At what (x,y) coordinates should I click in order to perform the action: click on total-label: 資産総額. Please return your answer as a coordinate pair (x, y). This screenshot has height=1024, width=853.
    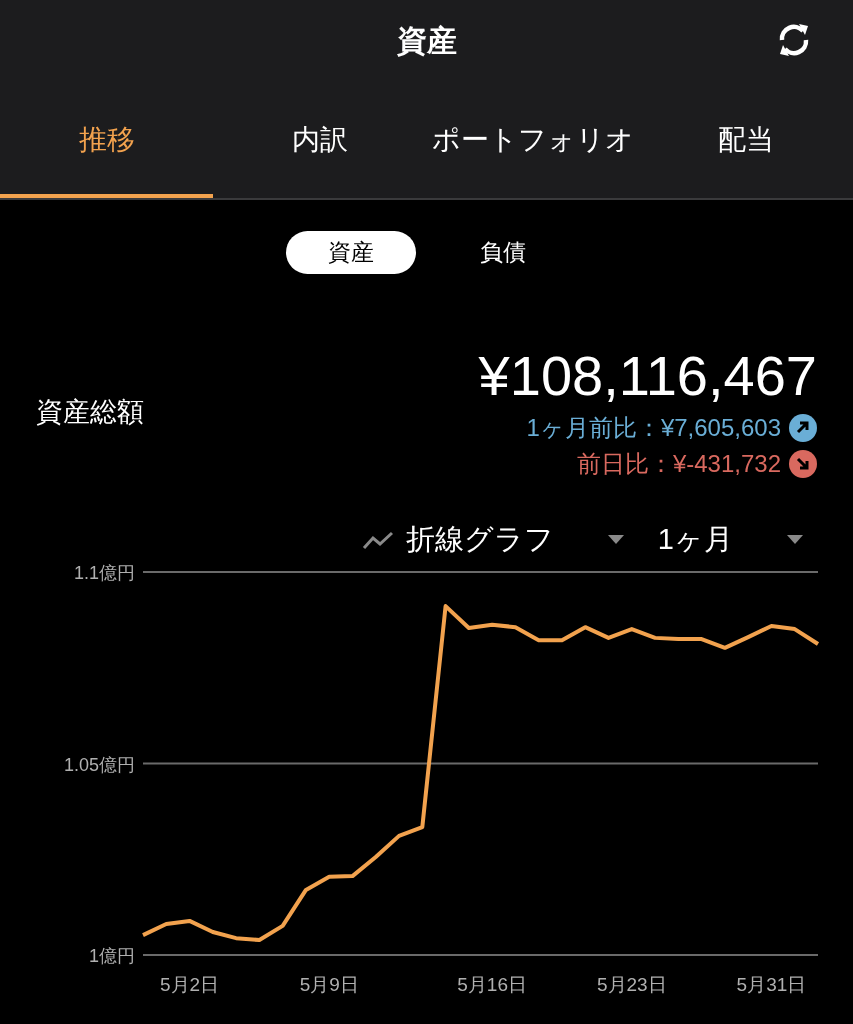
    Looking at the image, I should click on (90, 412).